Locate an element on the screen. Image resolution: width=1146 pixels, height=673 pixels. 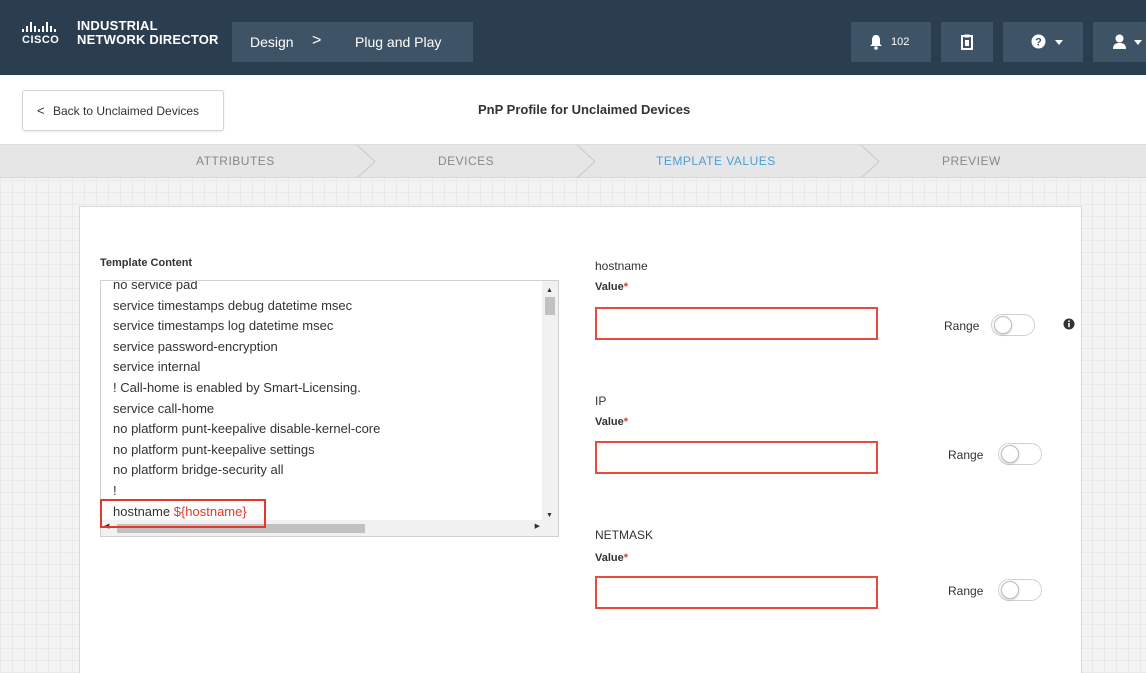
template-content-label: Template Content is located at coordinates (146, 263).